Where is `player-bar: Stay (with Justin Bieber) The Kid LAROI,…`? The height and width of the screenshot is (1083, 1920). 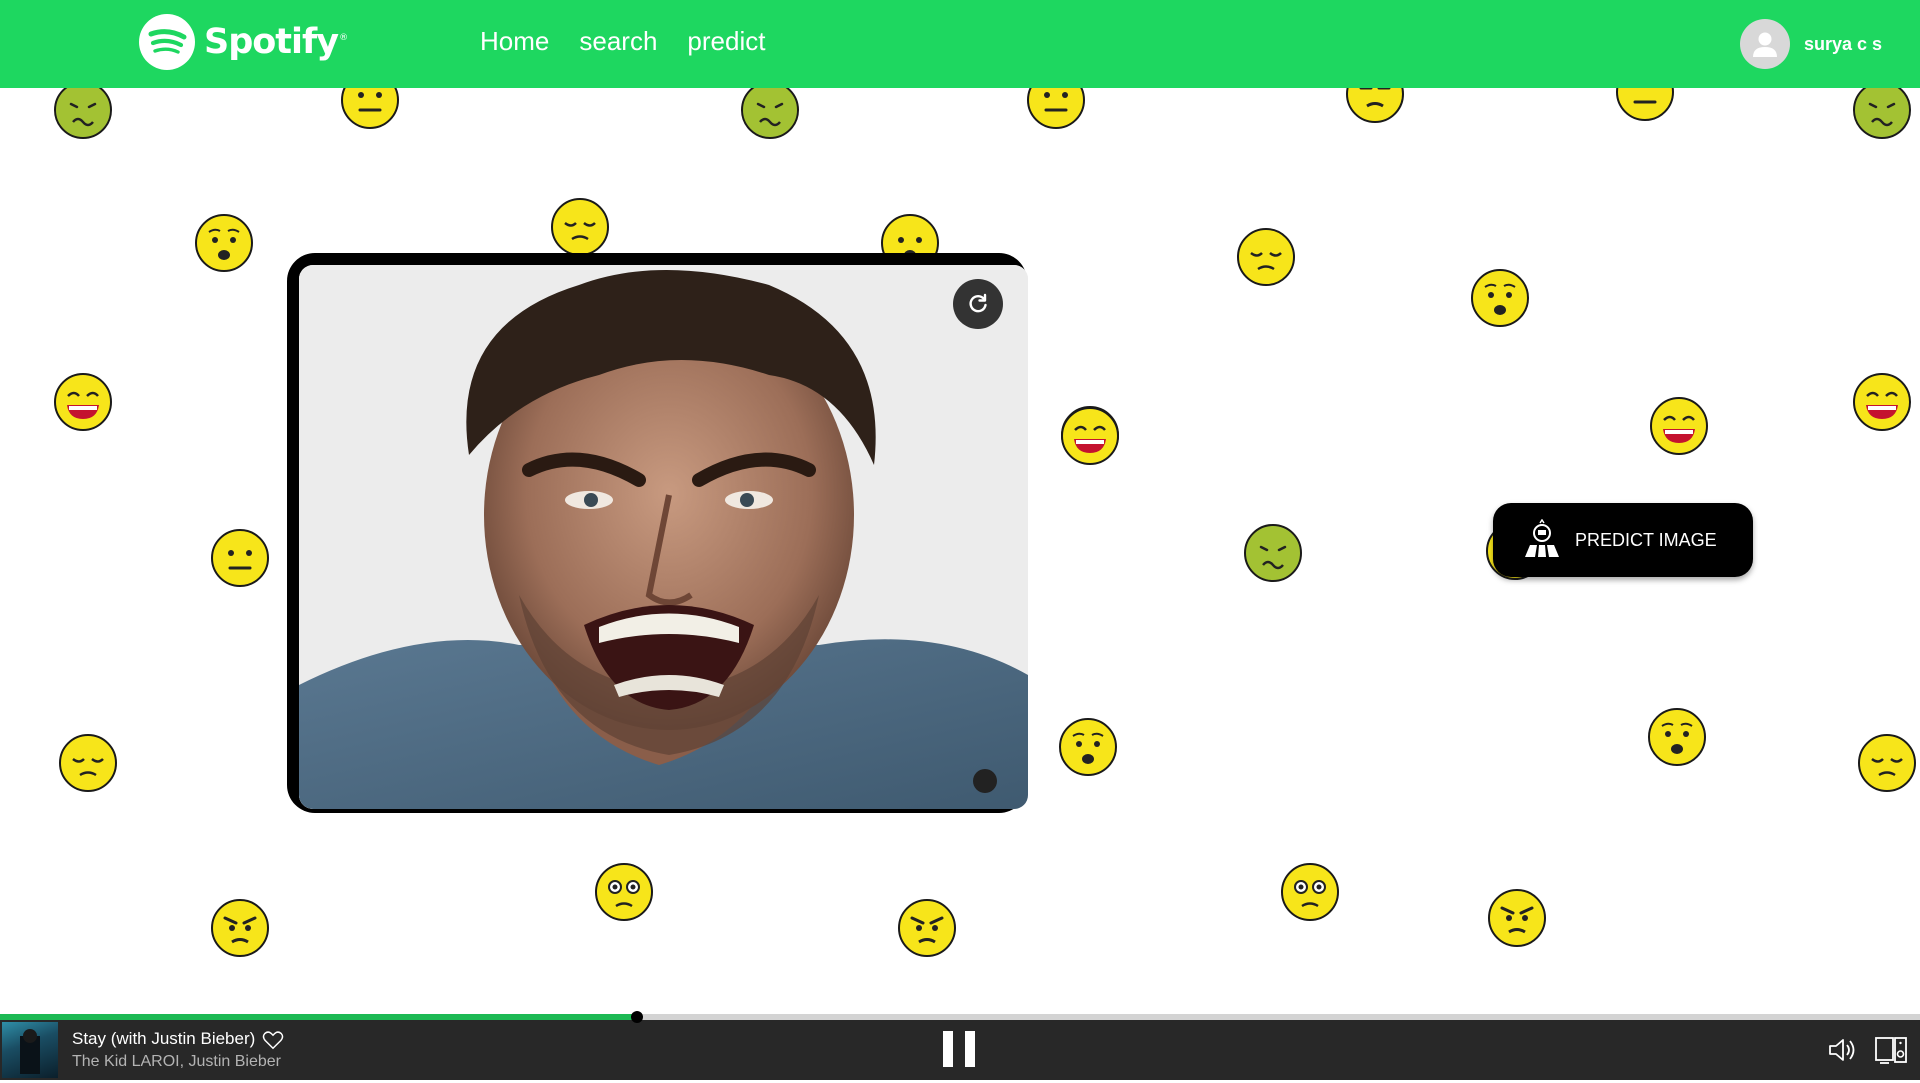
player-bar: Stay (with Justin Bieber) The Kid LAROI,… is located at coordinates (960, 1050).